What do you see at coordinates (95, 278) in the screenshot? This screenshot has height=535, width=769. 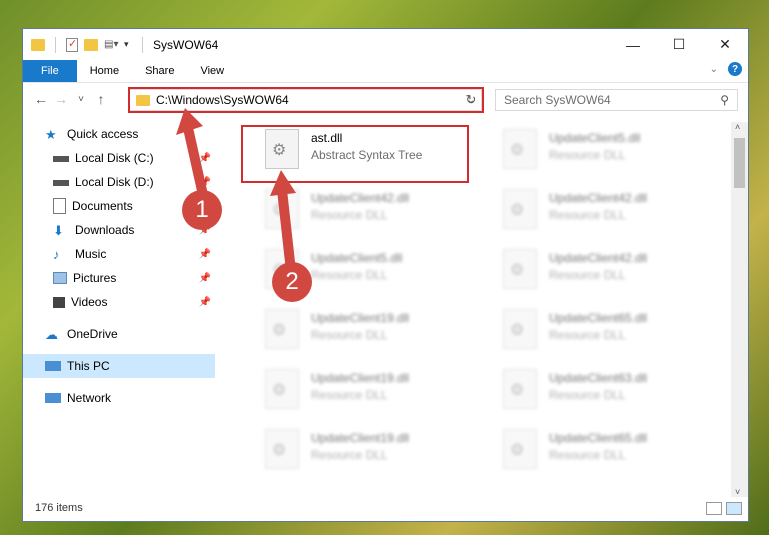 I see `sidebar-item-label: Pictures` at bounding box center [95, 278].